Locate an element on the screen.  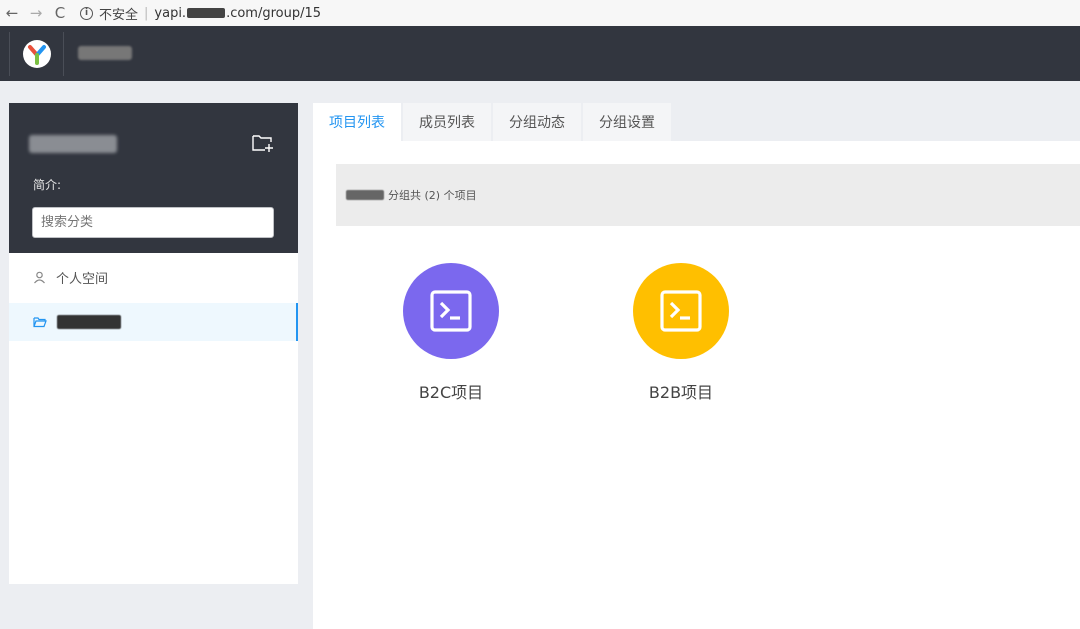
group-tabs: 项目列表 成员列表 分组动态 分组设置 is located at coordinates (696, 122).